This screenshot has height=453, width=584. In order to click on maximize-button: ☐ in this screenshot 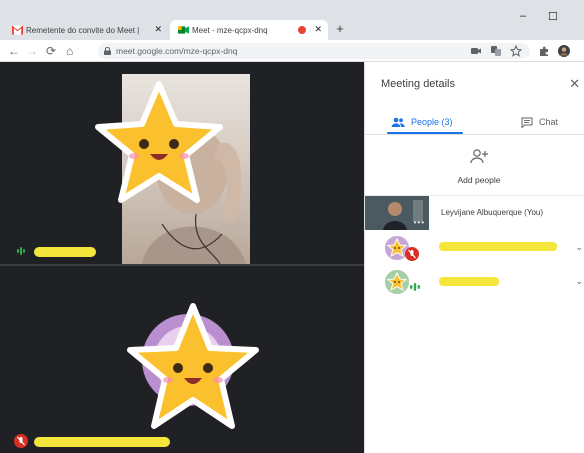, I will do `click(553, 16)`.